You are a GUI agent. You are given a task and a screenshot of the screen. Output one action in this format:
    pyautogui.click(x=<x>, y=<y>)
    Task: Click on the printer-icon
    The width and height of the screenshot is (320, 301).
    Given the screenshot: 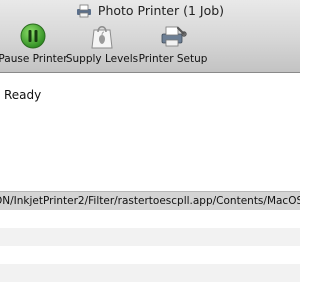 What is the action you would take?
    pyautogui.click(x=84, y=10)
    